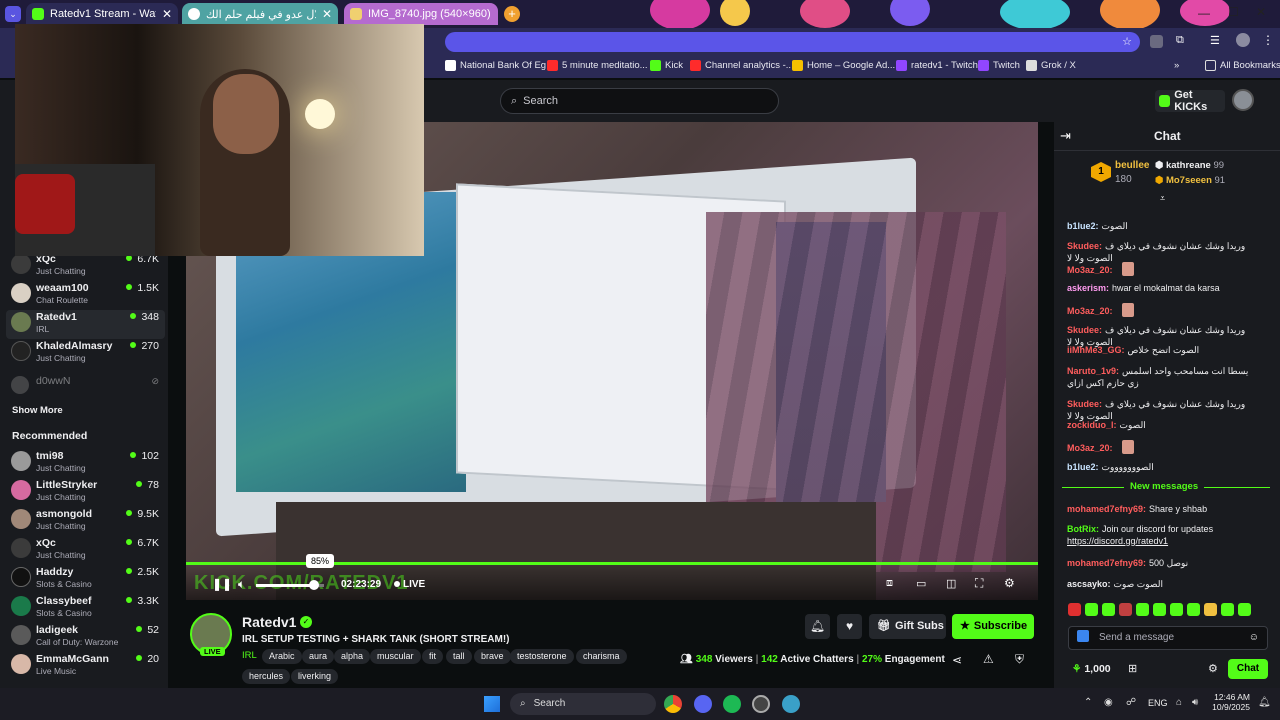  I want to click on tab-kick-stream: Ratedv1 Stream - Watch Li... ✕, so click(102, 14).